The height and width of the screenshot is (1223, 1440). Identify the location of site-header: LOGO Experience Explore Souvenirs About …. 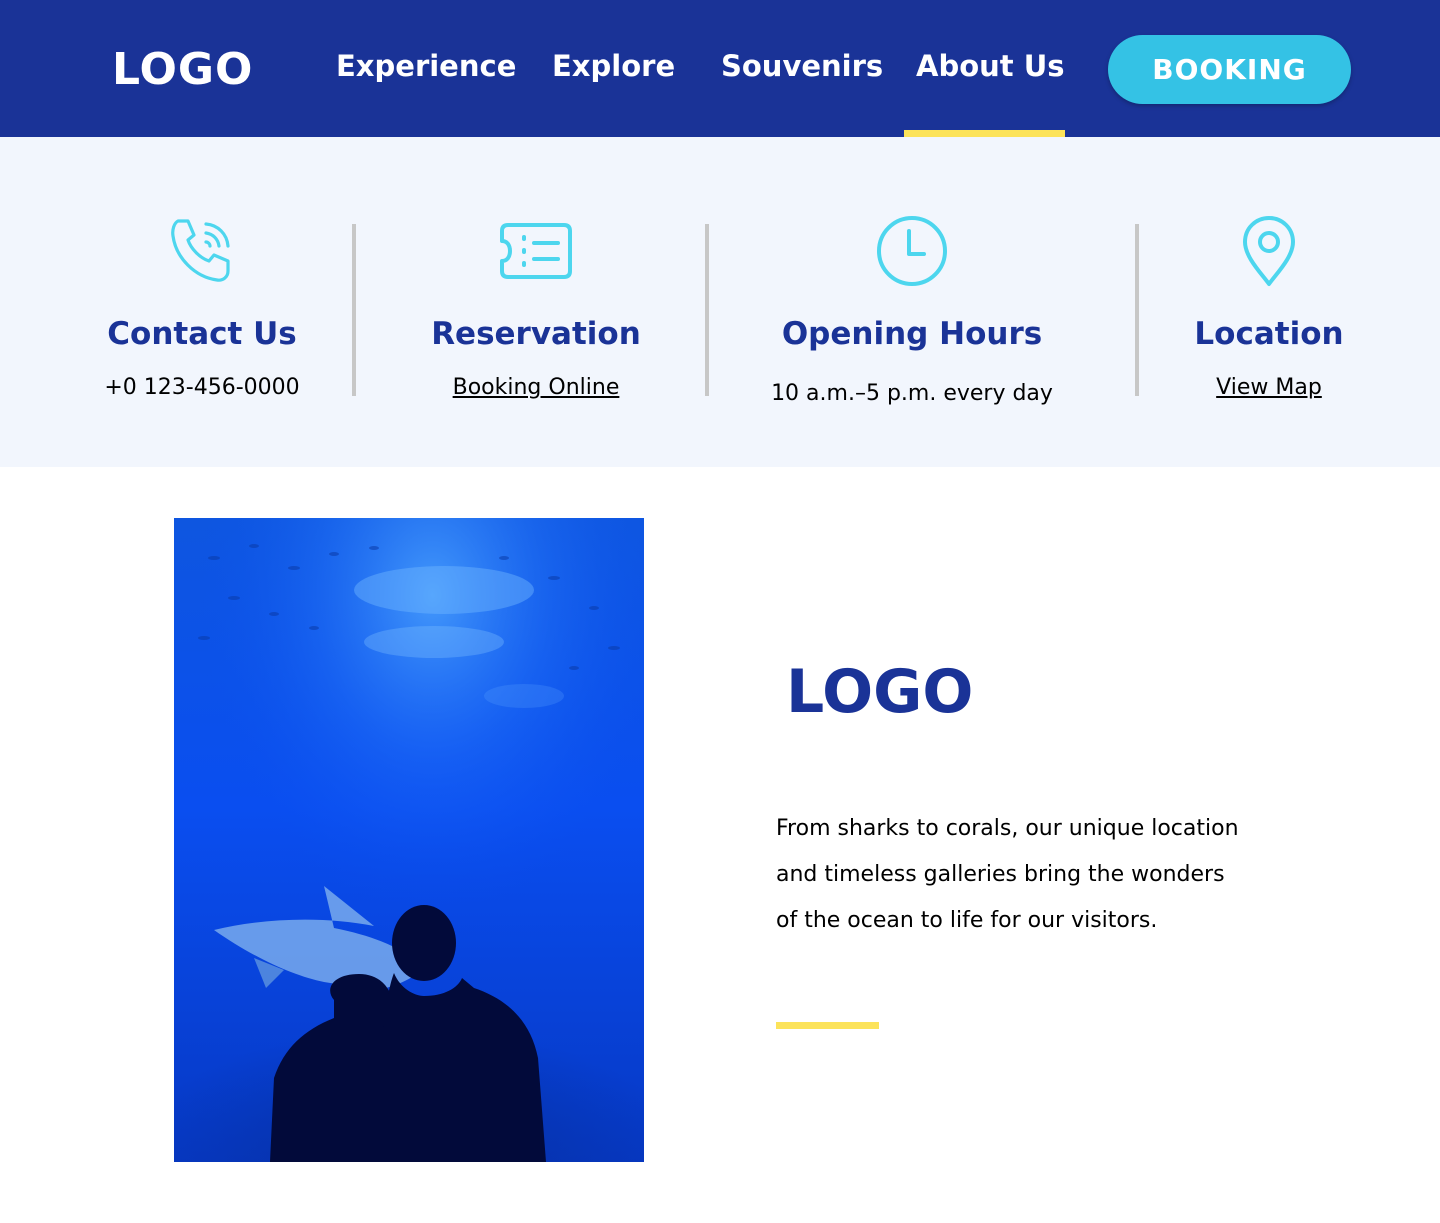
(720, 68).